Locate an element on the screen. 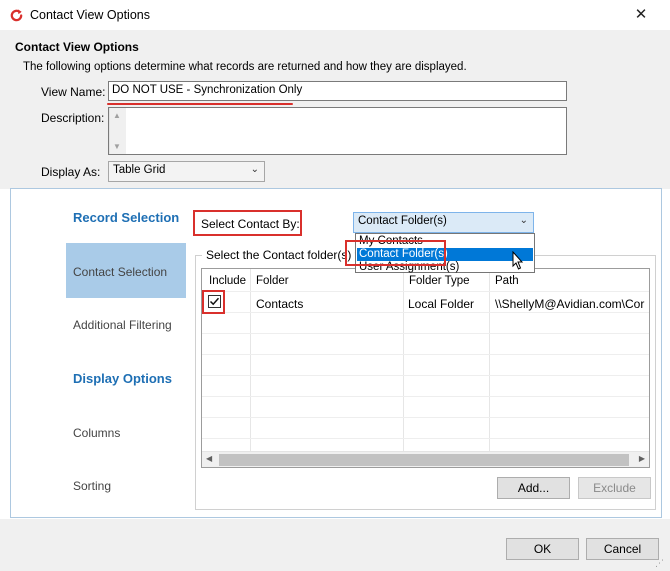 Image resolution: width=670 pixels, height=571 pixels. description-scrollbar: ▲ ▼ is located at coordinates (117, 131).